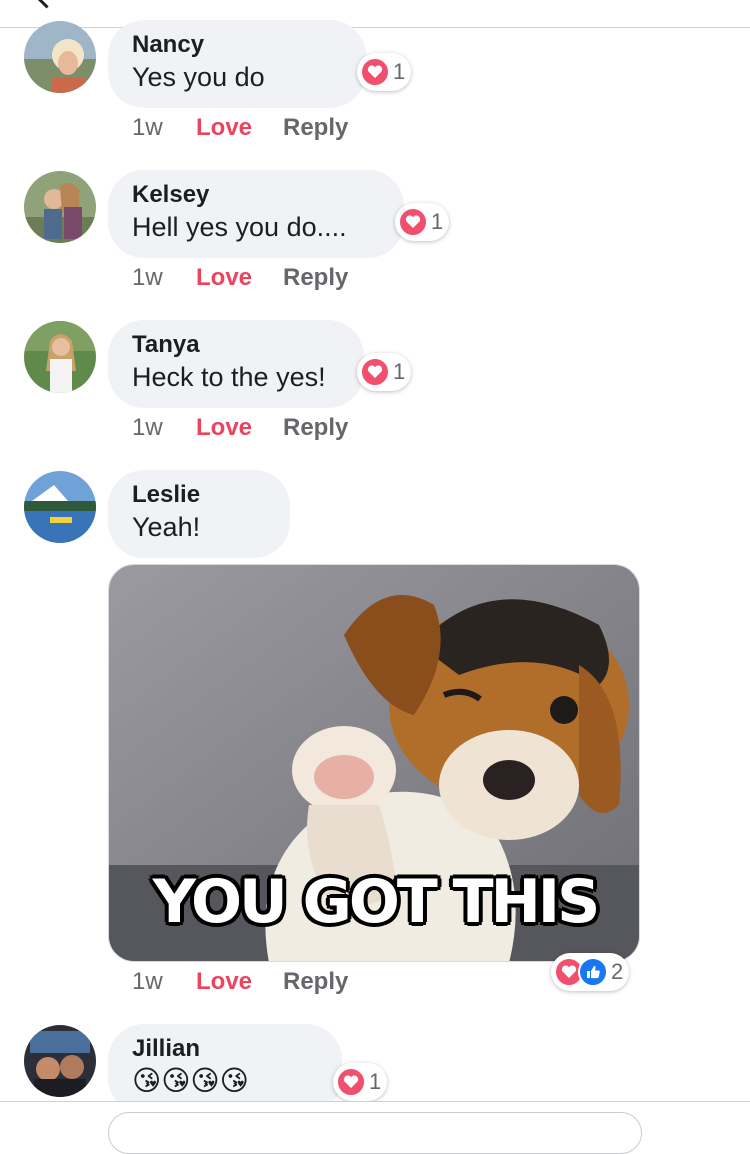  I want to click on commenter-name: Nancy, so click(237, 45).